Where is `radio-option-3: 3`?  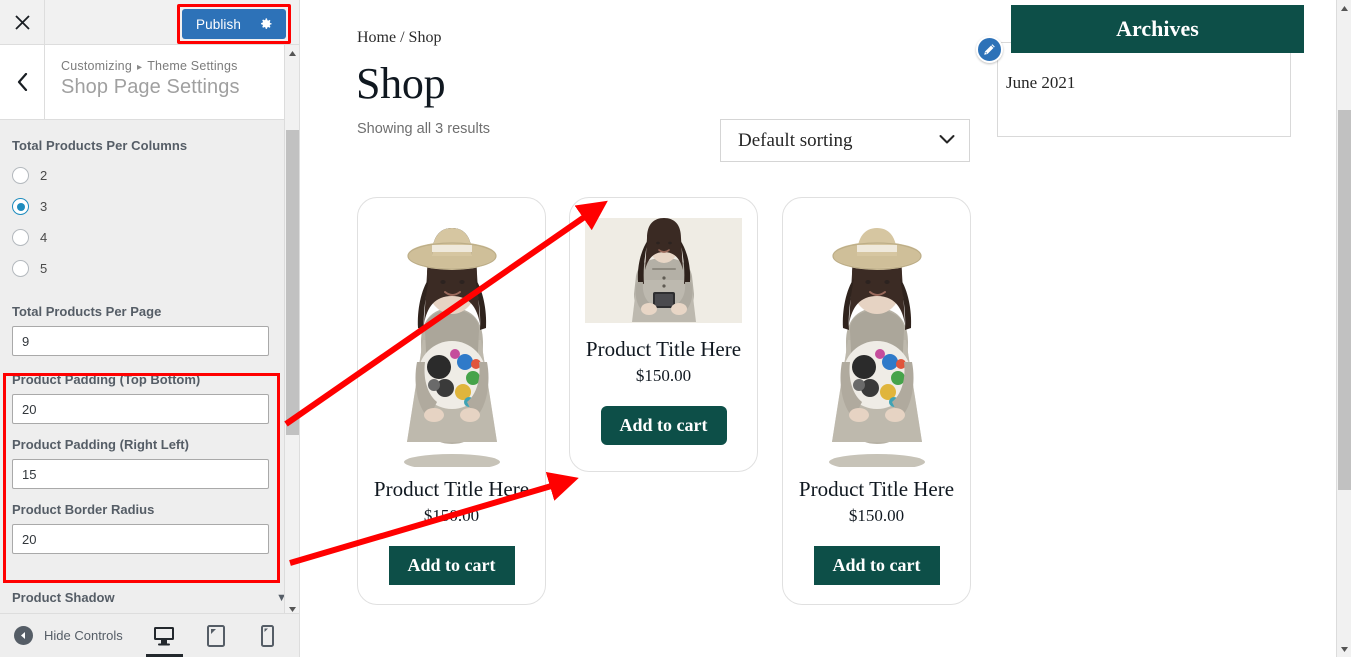 radio-option-3: 3 is located at coordinates (142, 206).